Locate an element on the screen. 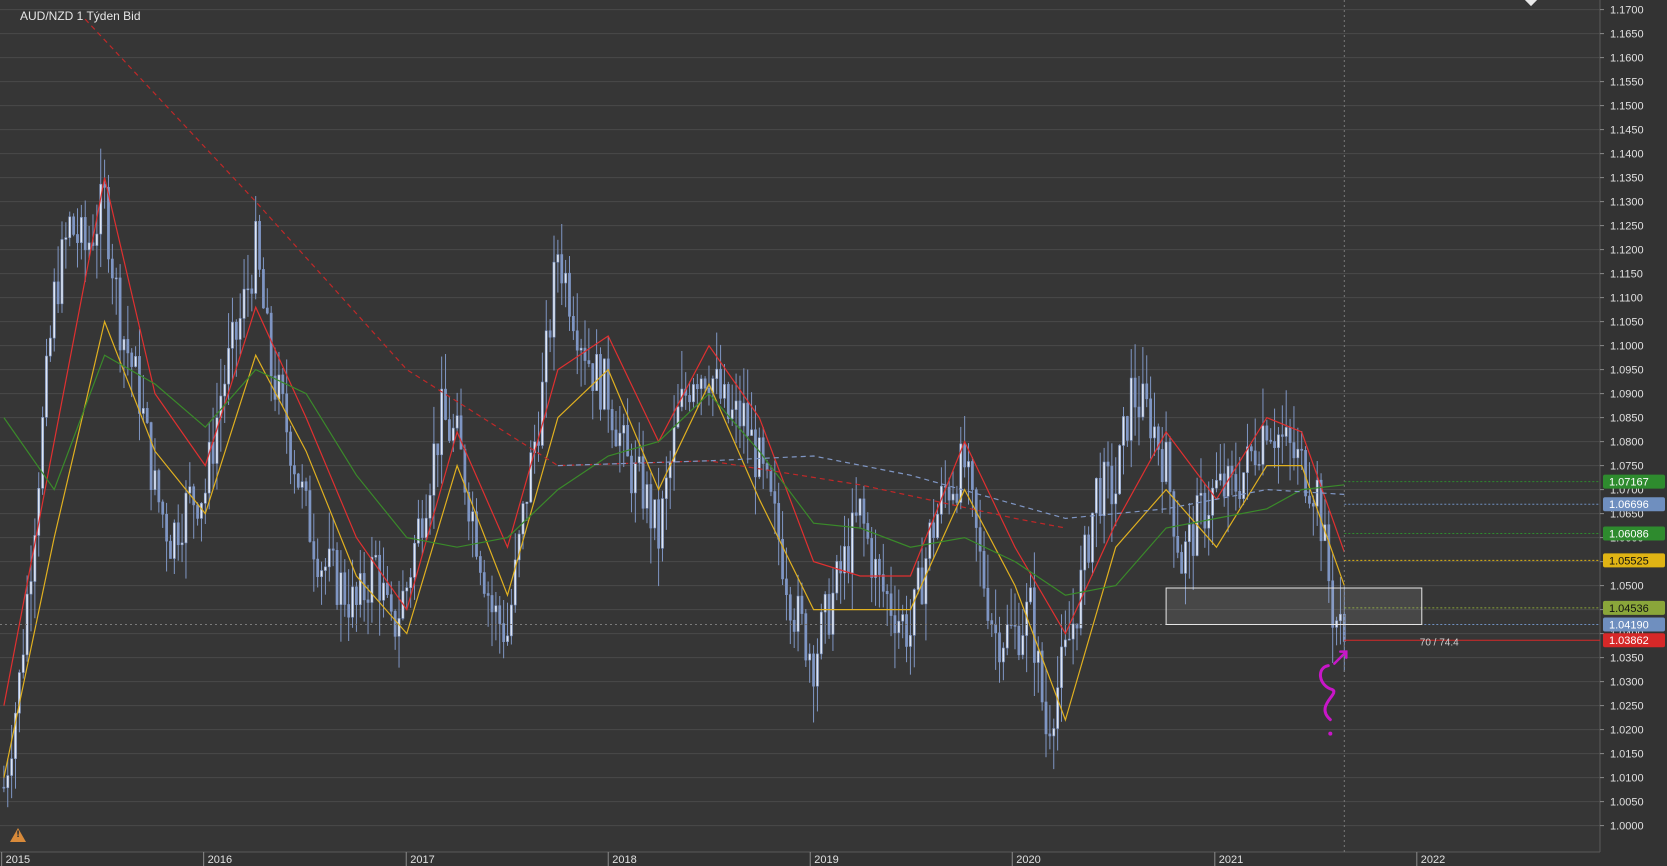  y-tick-label: 1.1000 is located at coordinates (1627, 347).